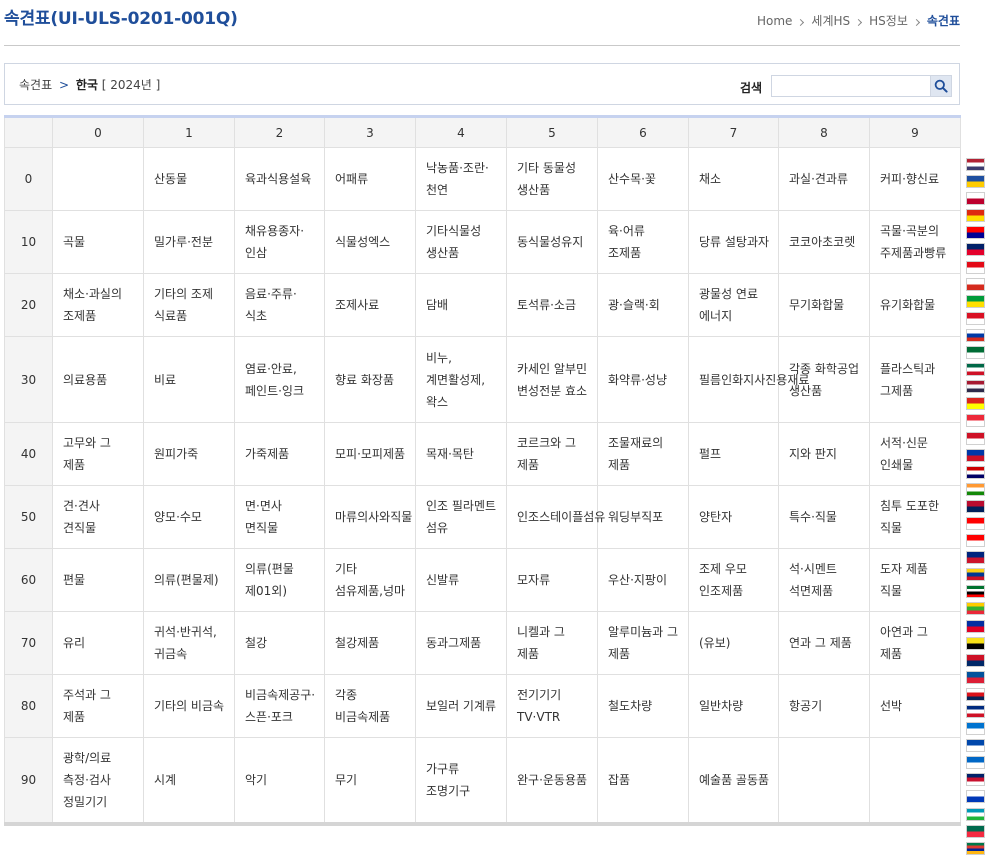  What do you see at coordinates (279, 179) in the screenshot?
I see `hs-chapter-cell: 육과식용설육` at bounding box center [279, 179].